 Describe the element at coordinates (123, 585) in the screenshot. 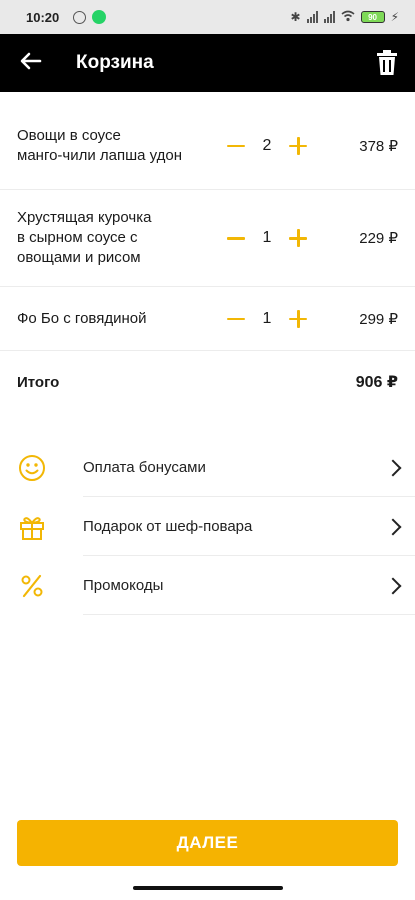

I see `option-label: Промокоды` at that location.